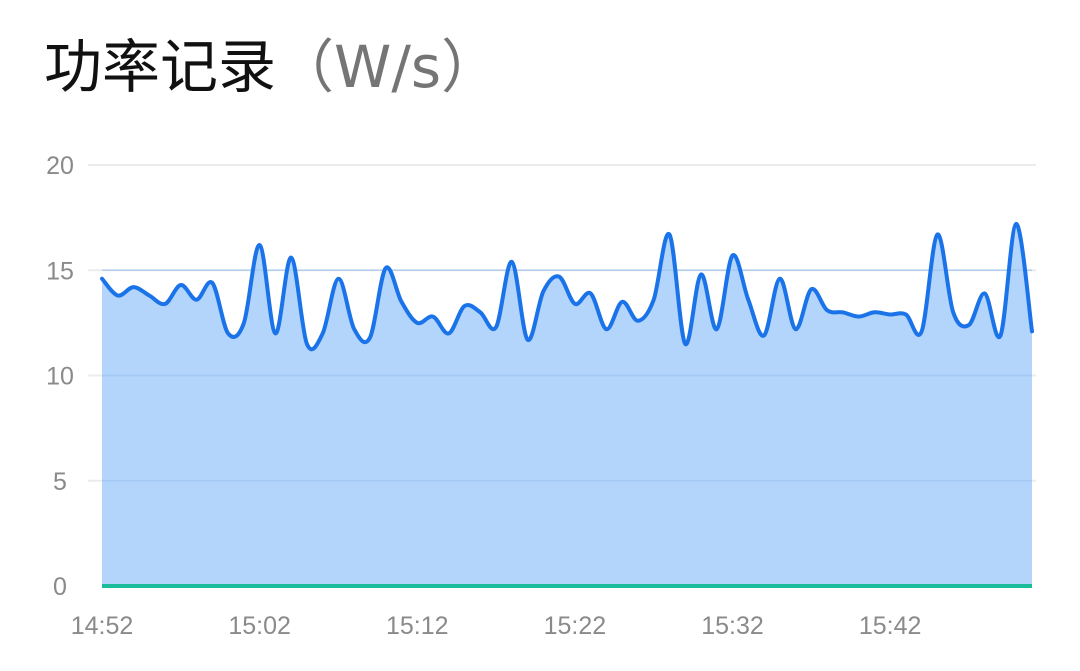  What do you see at coordinates (732, 626) in the screenshot?
I see `x-tick-label-1532: 15:32` at bounding box center [732, 626].